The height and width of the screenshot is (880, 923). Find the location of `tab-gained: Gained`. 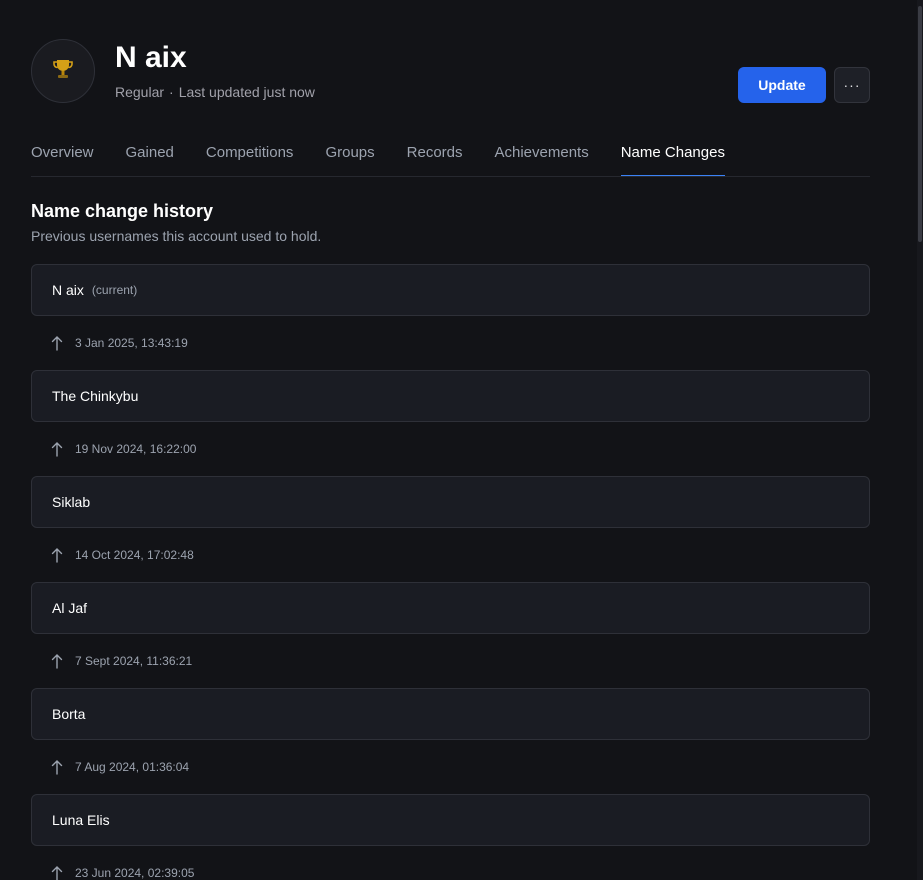

tab-gained: Gained is located at coordinates (150, 152).